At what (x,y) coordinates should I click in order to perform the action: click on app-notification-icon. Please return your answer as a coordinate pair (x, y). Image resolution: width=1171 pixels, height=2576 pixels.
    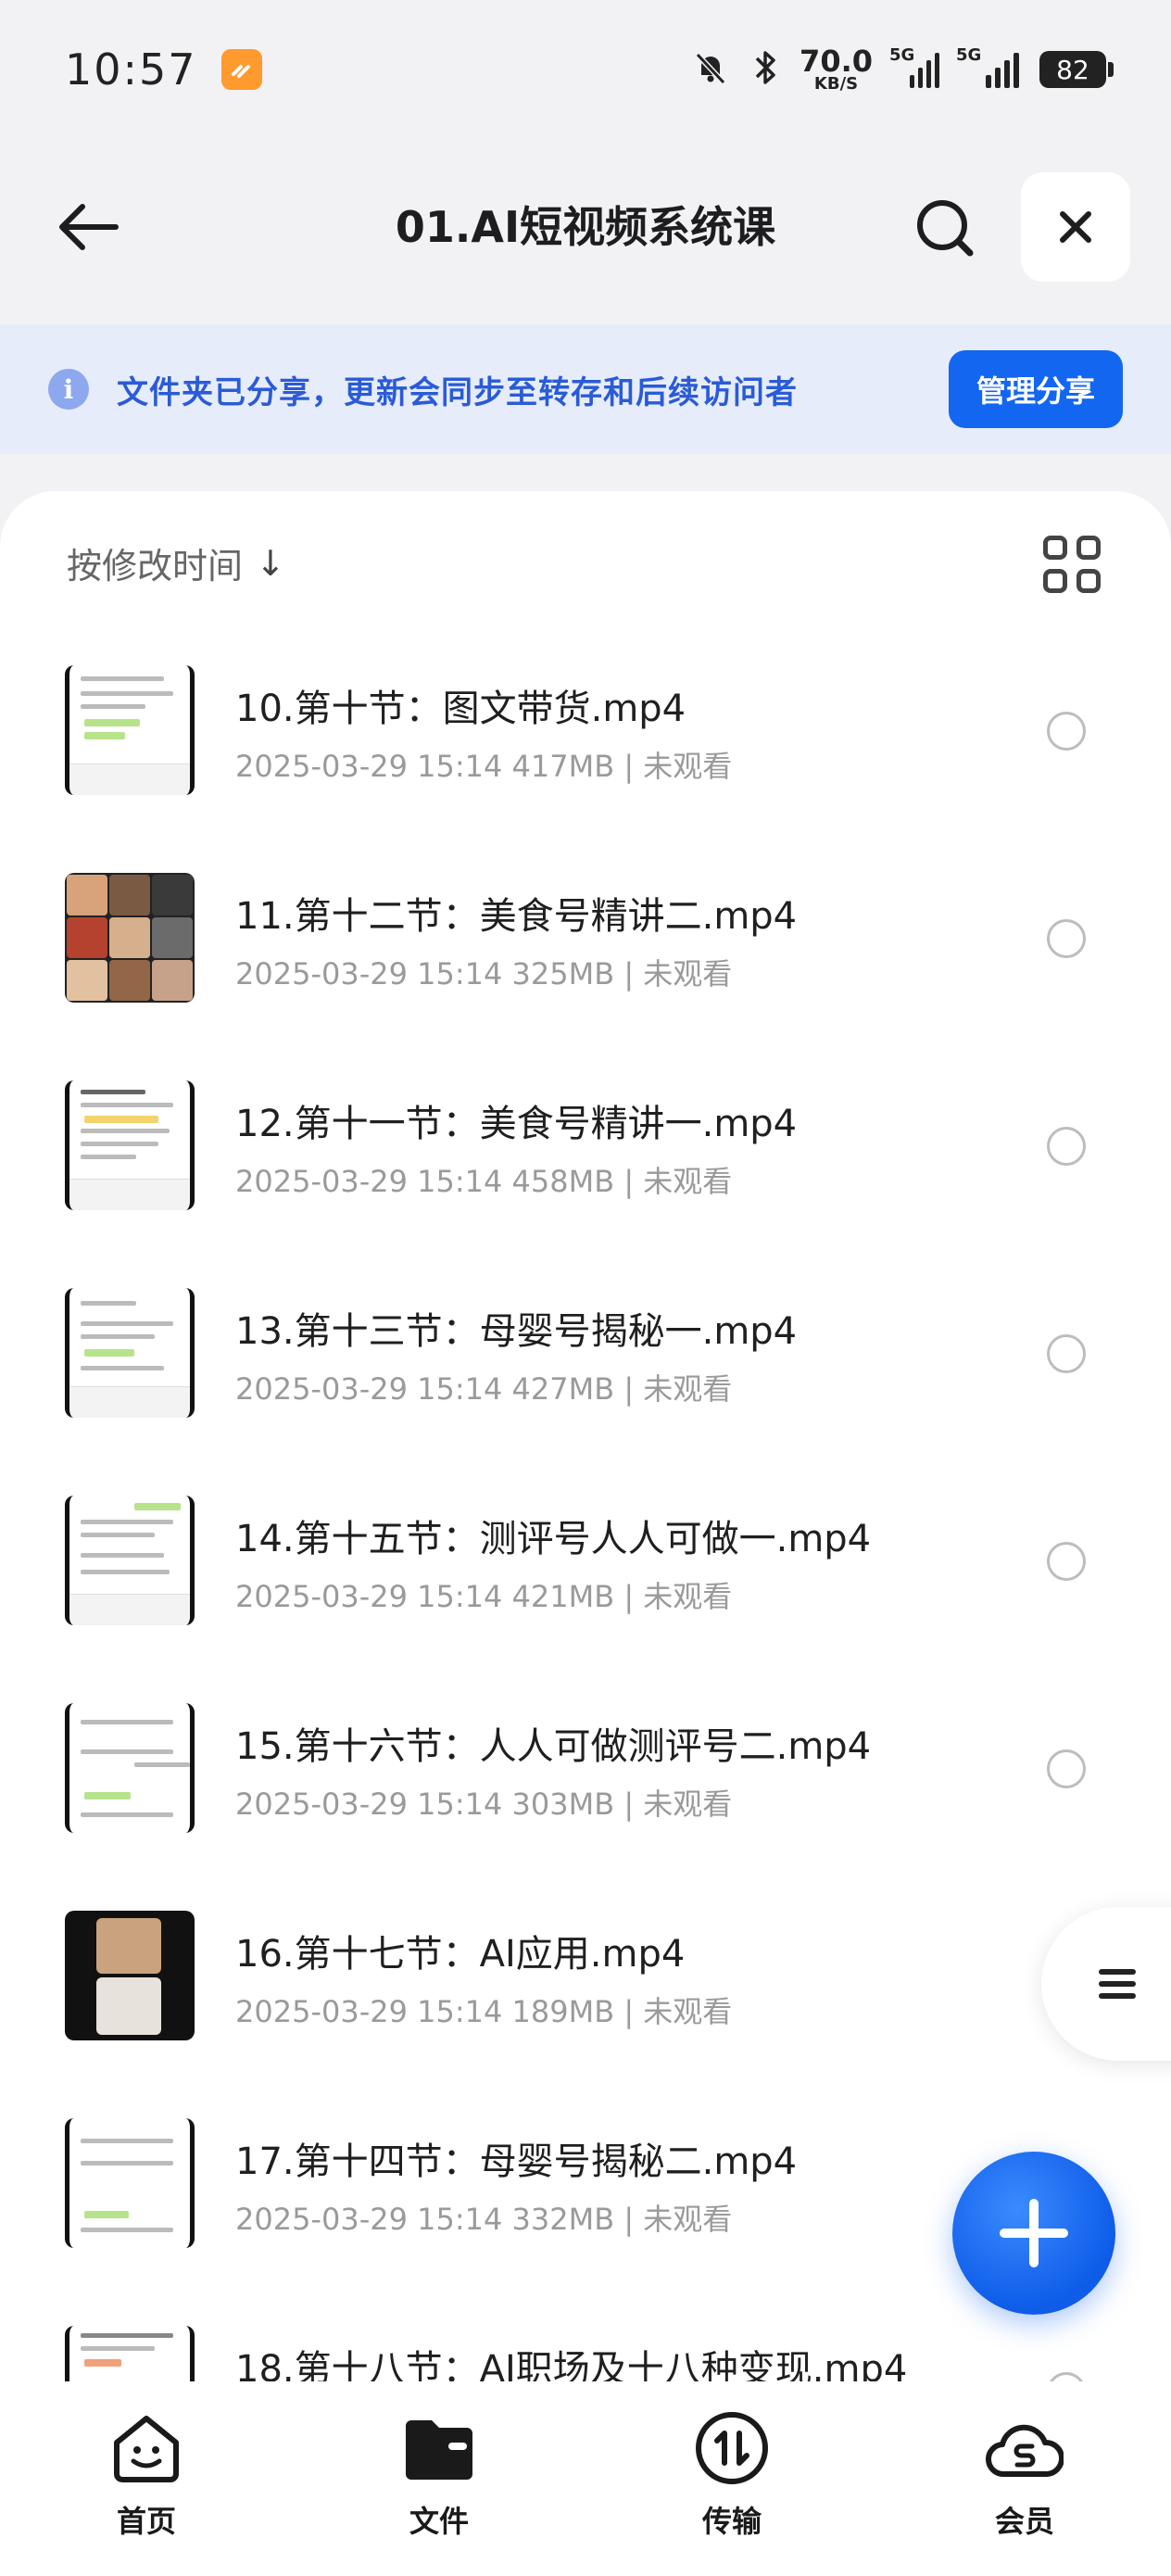
    Looking at the image, I should click on (241, 69).